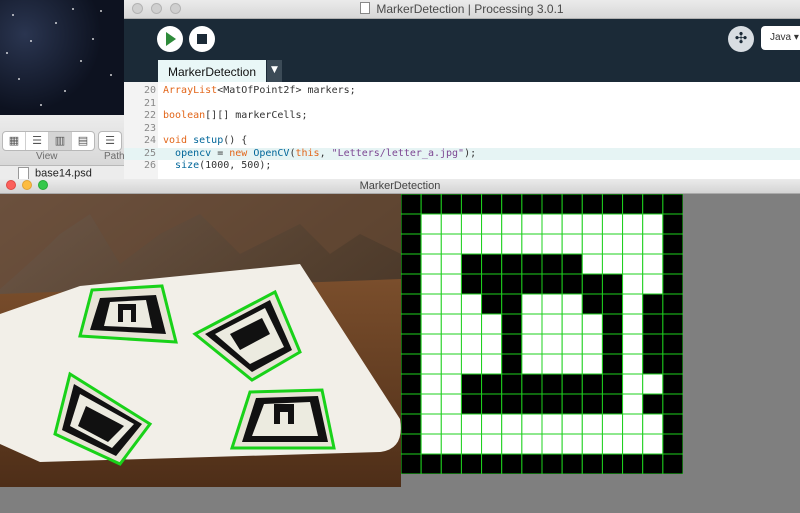 The width and height of the screenshot is (800, 513). Describe the element at coordinates (462, 116) in the screenshot. I see `code-line: 22 boolean[][] markerCells;` at that location.